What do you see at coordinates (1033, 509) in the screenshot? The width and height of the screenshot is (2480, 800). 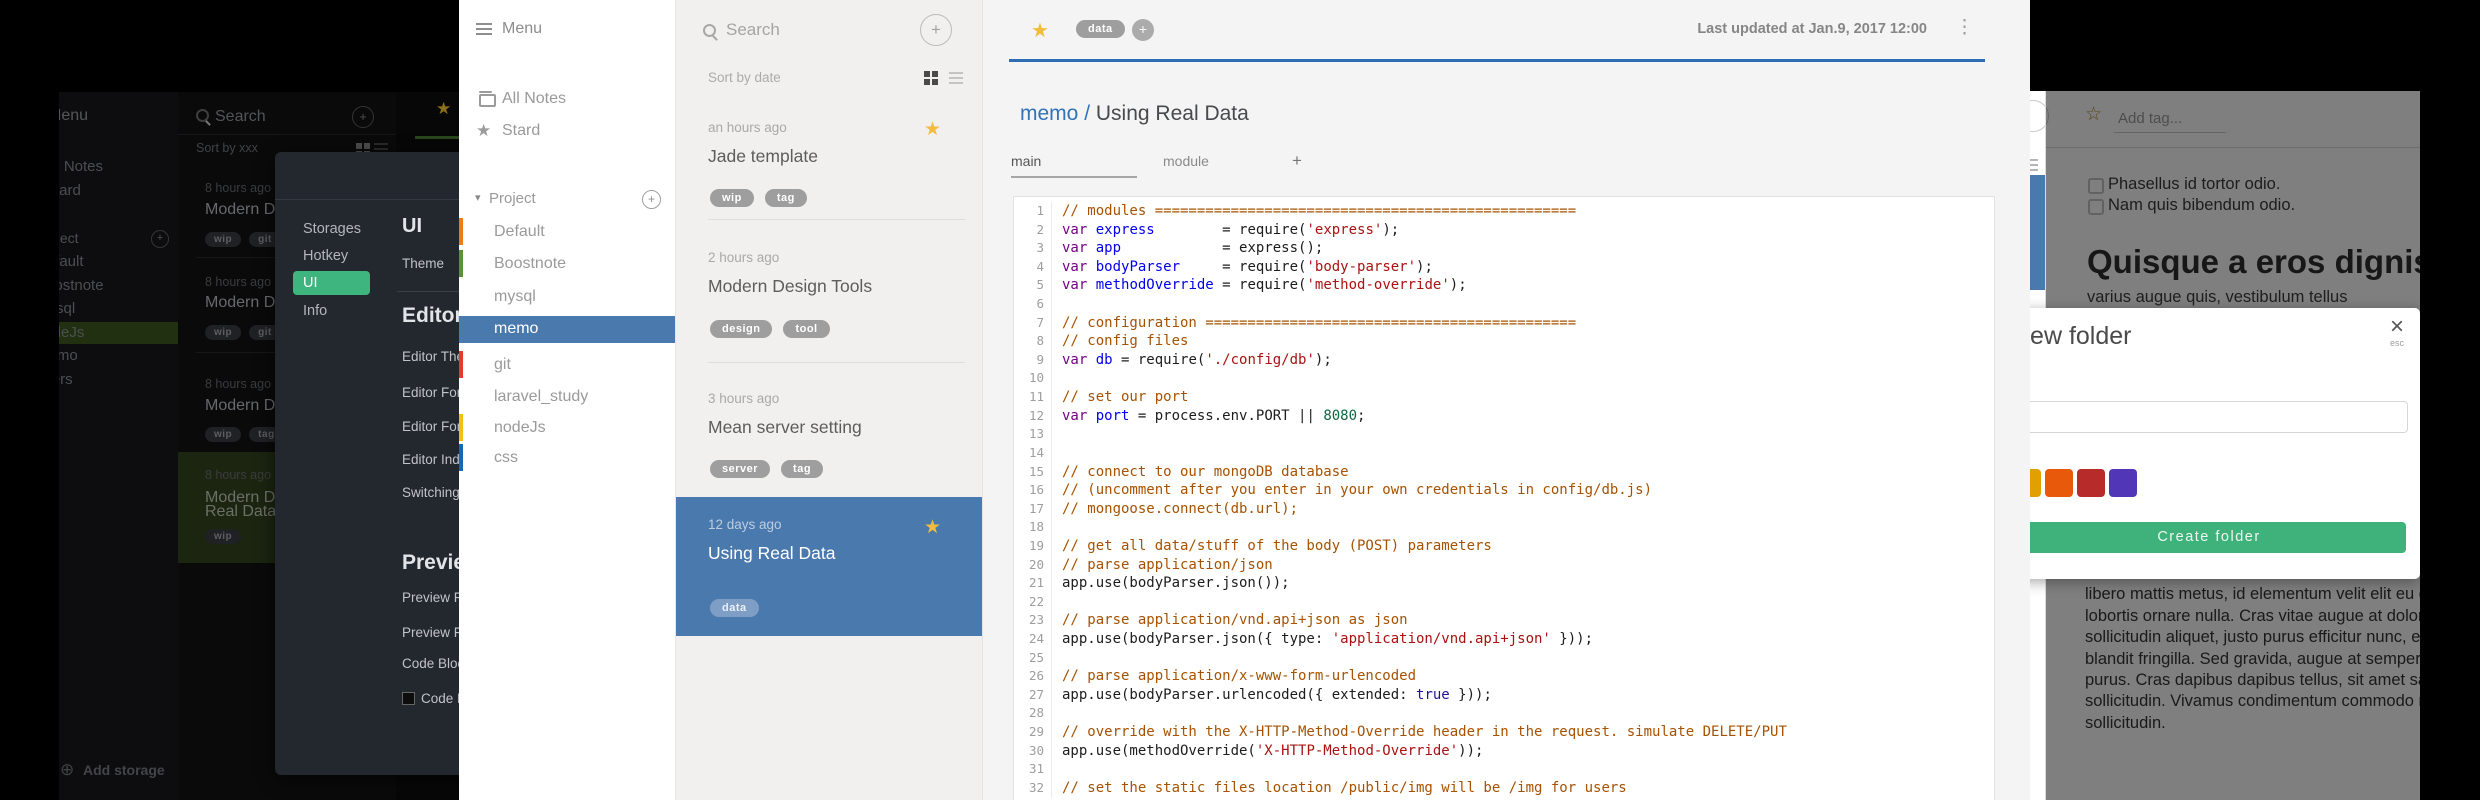 I see `line-number: 17` at bounding box center [1033, 509].